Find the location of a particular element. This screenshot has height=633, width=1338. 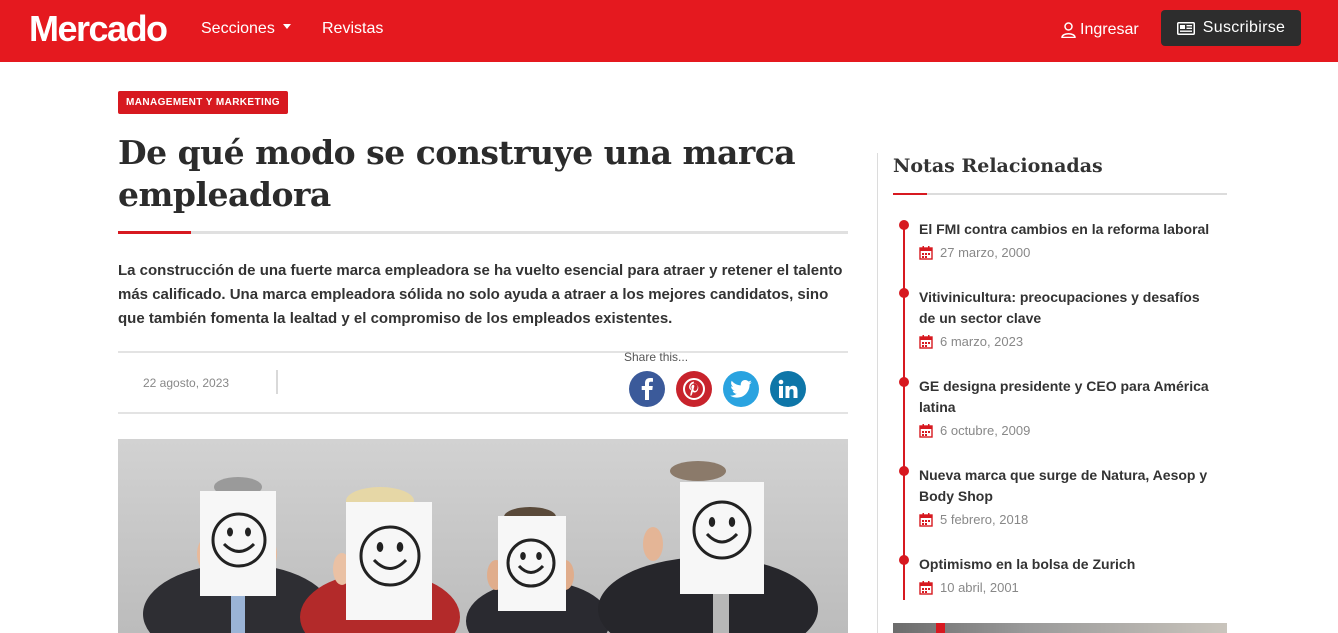

share-pinterest-button is located at coordinates (694, 389).